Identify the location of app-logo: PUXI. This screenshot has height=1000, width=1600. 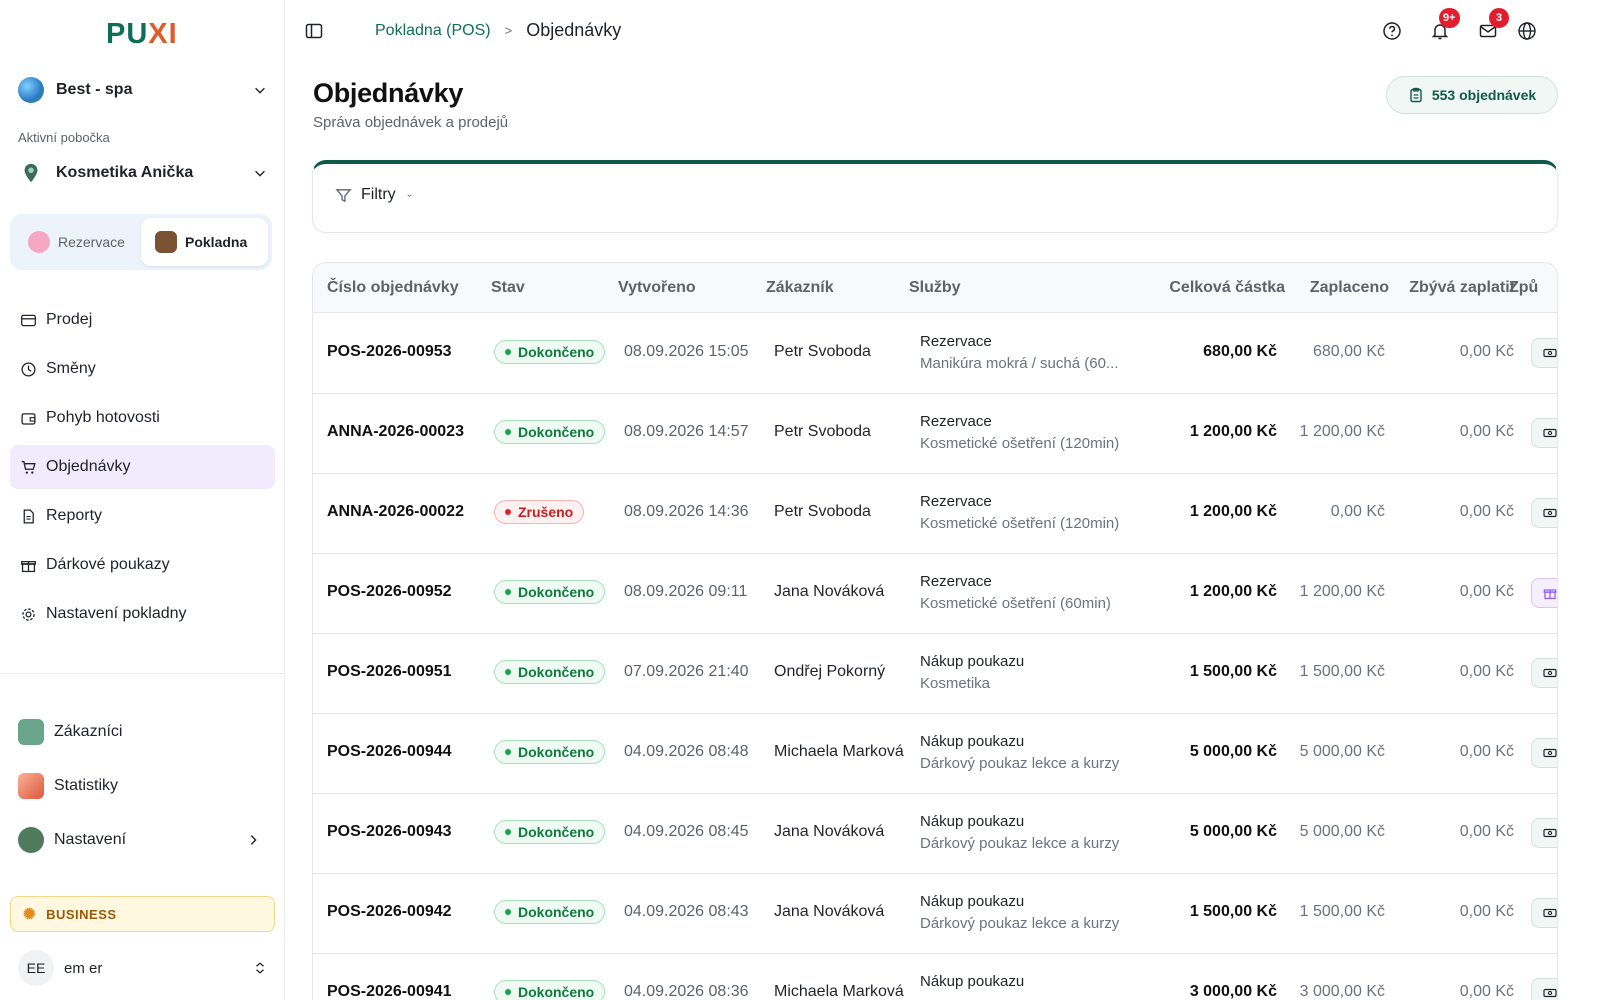
(142, 34).